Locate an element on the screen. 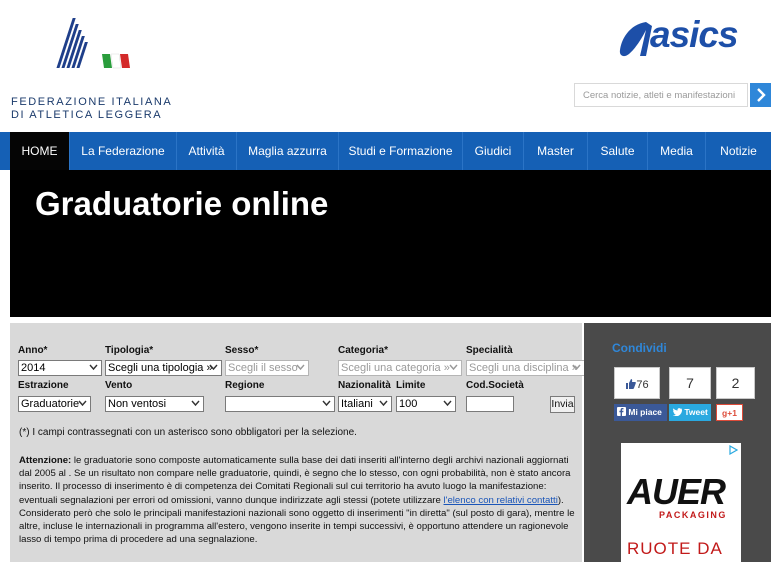  specialita-label: Specialità is located at coordinates (489, 350).